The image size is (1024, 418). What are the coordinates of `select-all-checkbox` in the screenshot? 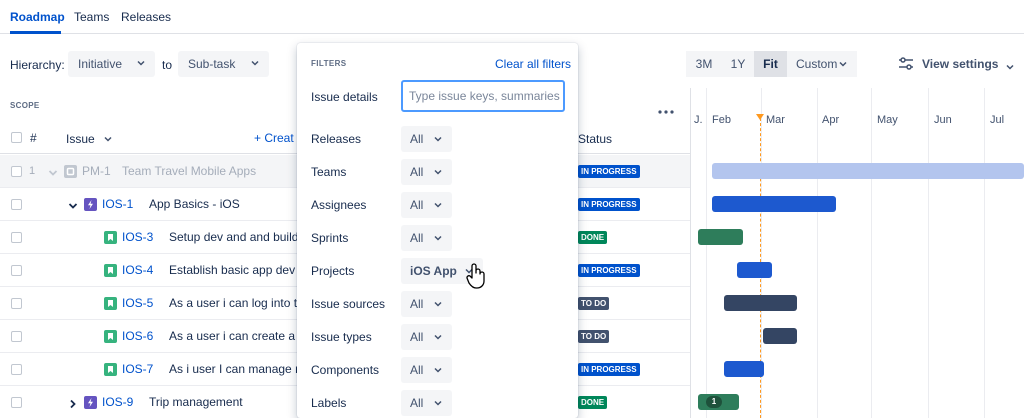 It's located at (16, 137).